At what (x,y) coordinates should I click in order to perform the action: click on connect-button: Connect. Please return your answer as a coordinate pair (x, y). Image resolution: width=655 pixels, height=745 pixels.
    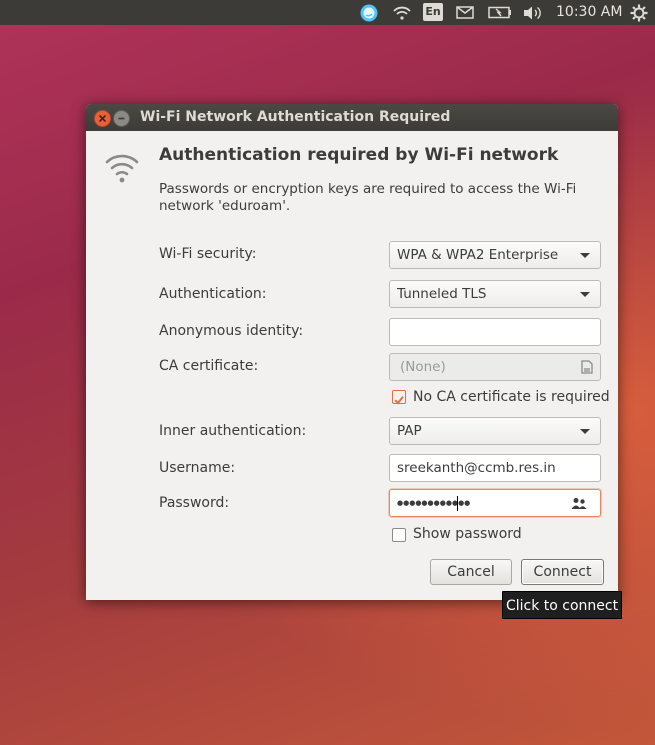
    Looking at the image, I should click on (562, 572).